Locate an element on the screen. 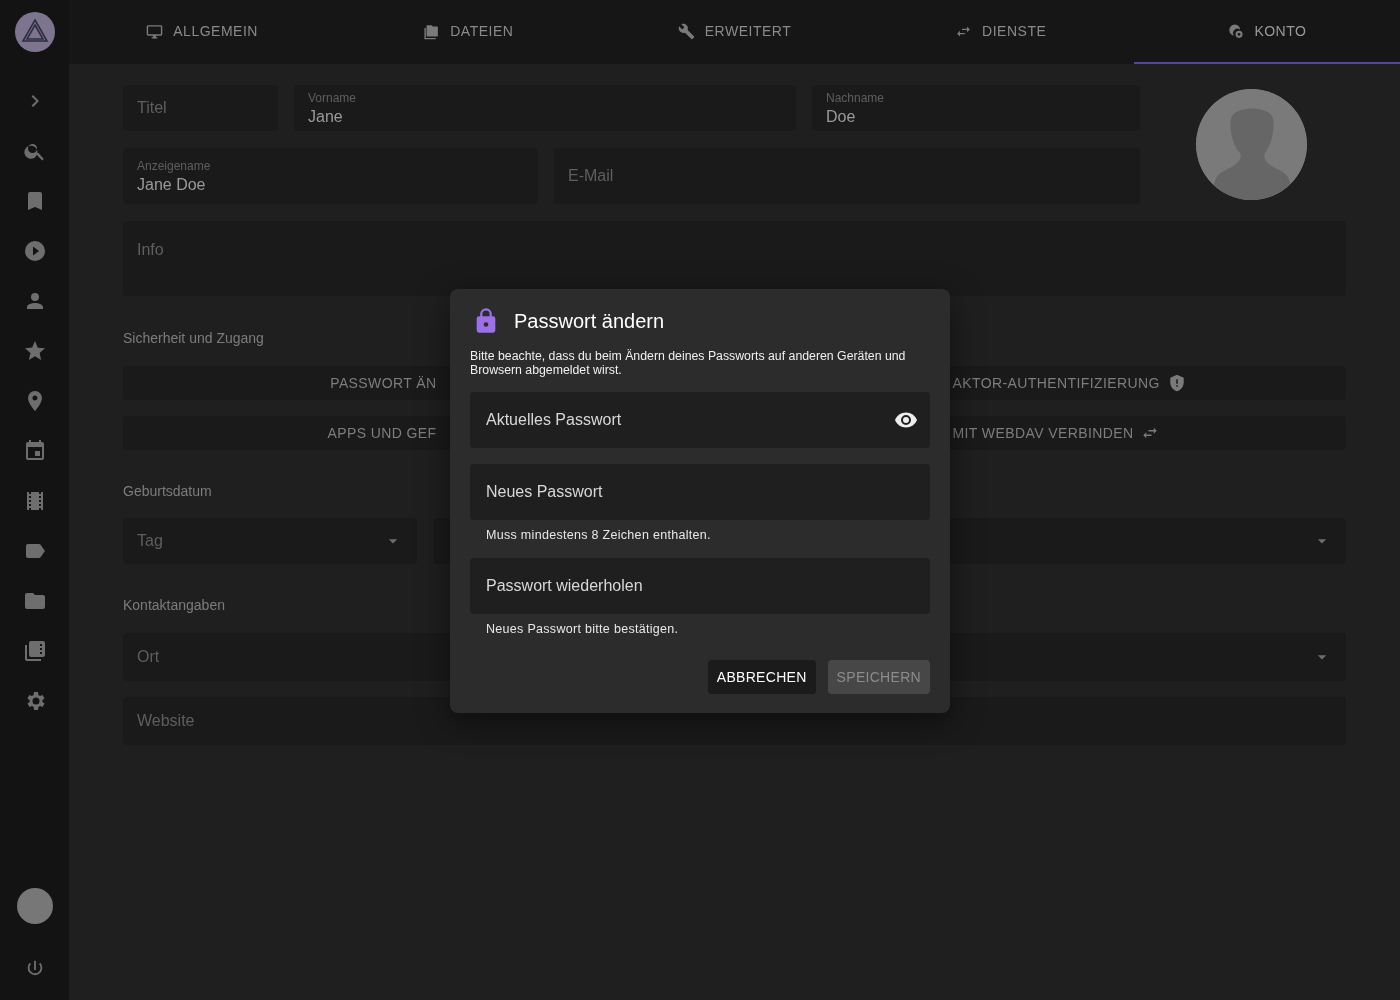 This screenshot has width=1400, height=1000. folder-icon is located at coordinates (432, 31).